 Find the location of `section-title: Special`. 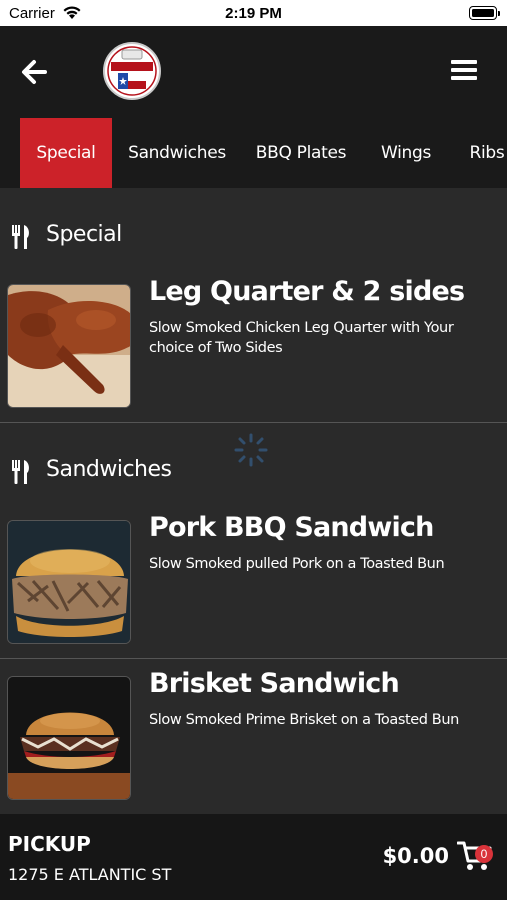

section-title: Special is located at coordinates (84, 234).